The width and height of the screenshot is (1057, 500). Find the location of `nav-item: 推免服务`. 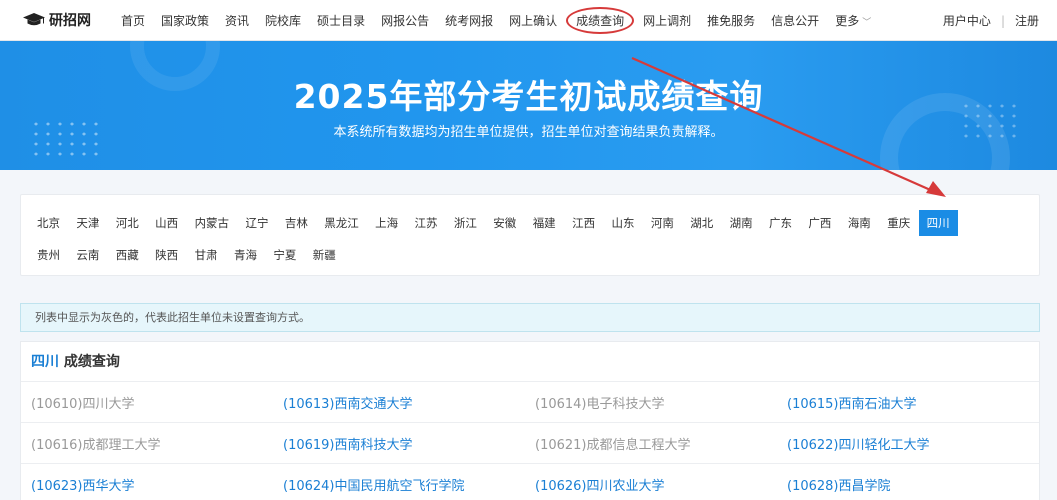

nav-item: 推免服务 is located at coordinates (731, 20).